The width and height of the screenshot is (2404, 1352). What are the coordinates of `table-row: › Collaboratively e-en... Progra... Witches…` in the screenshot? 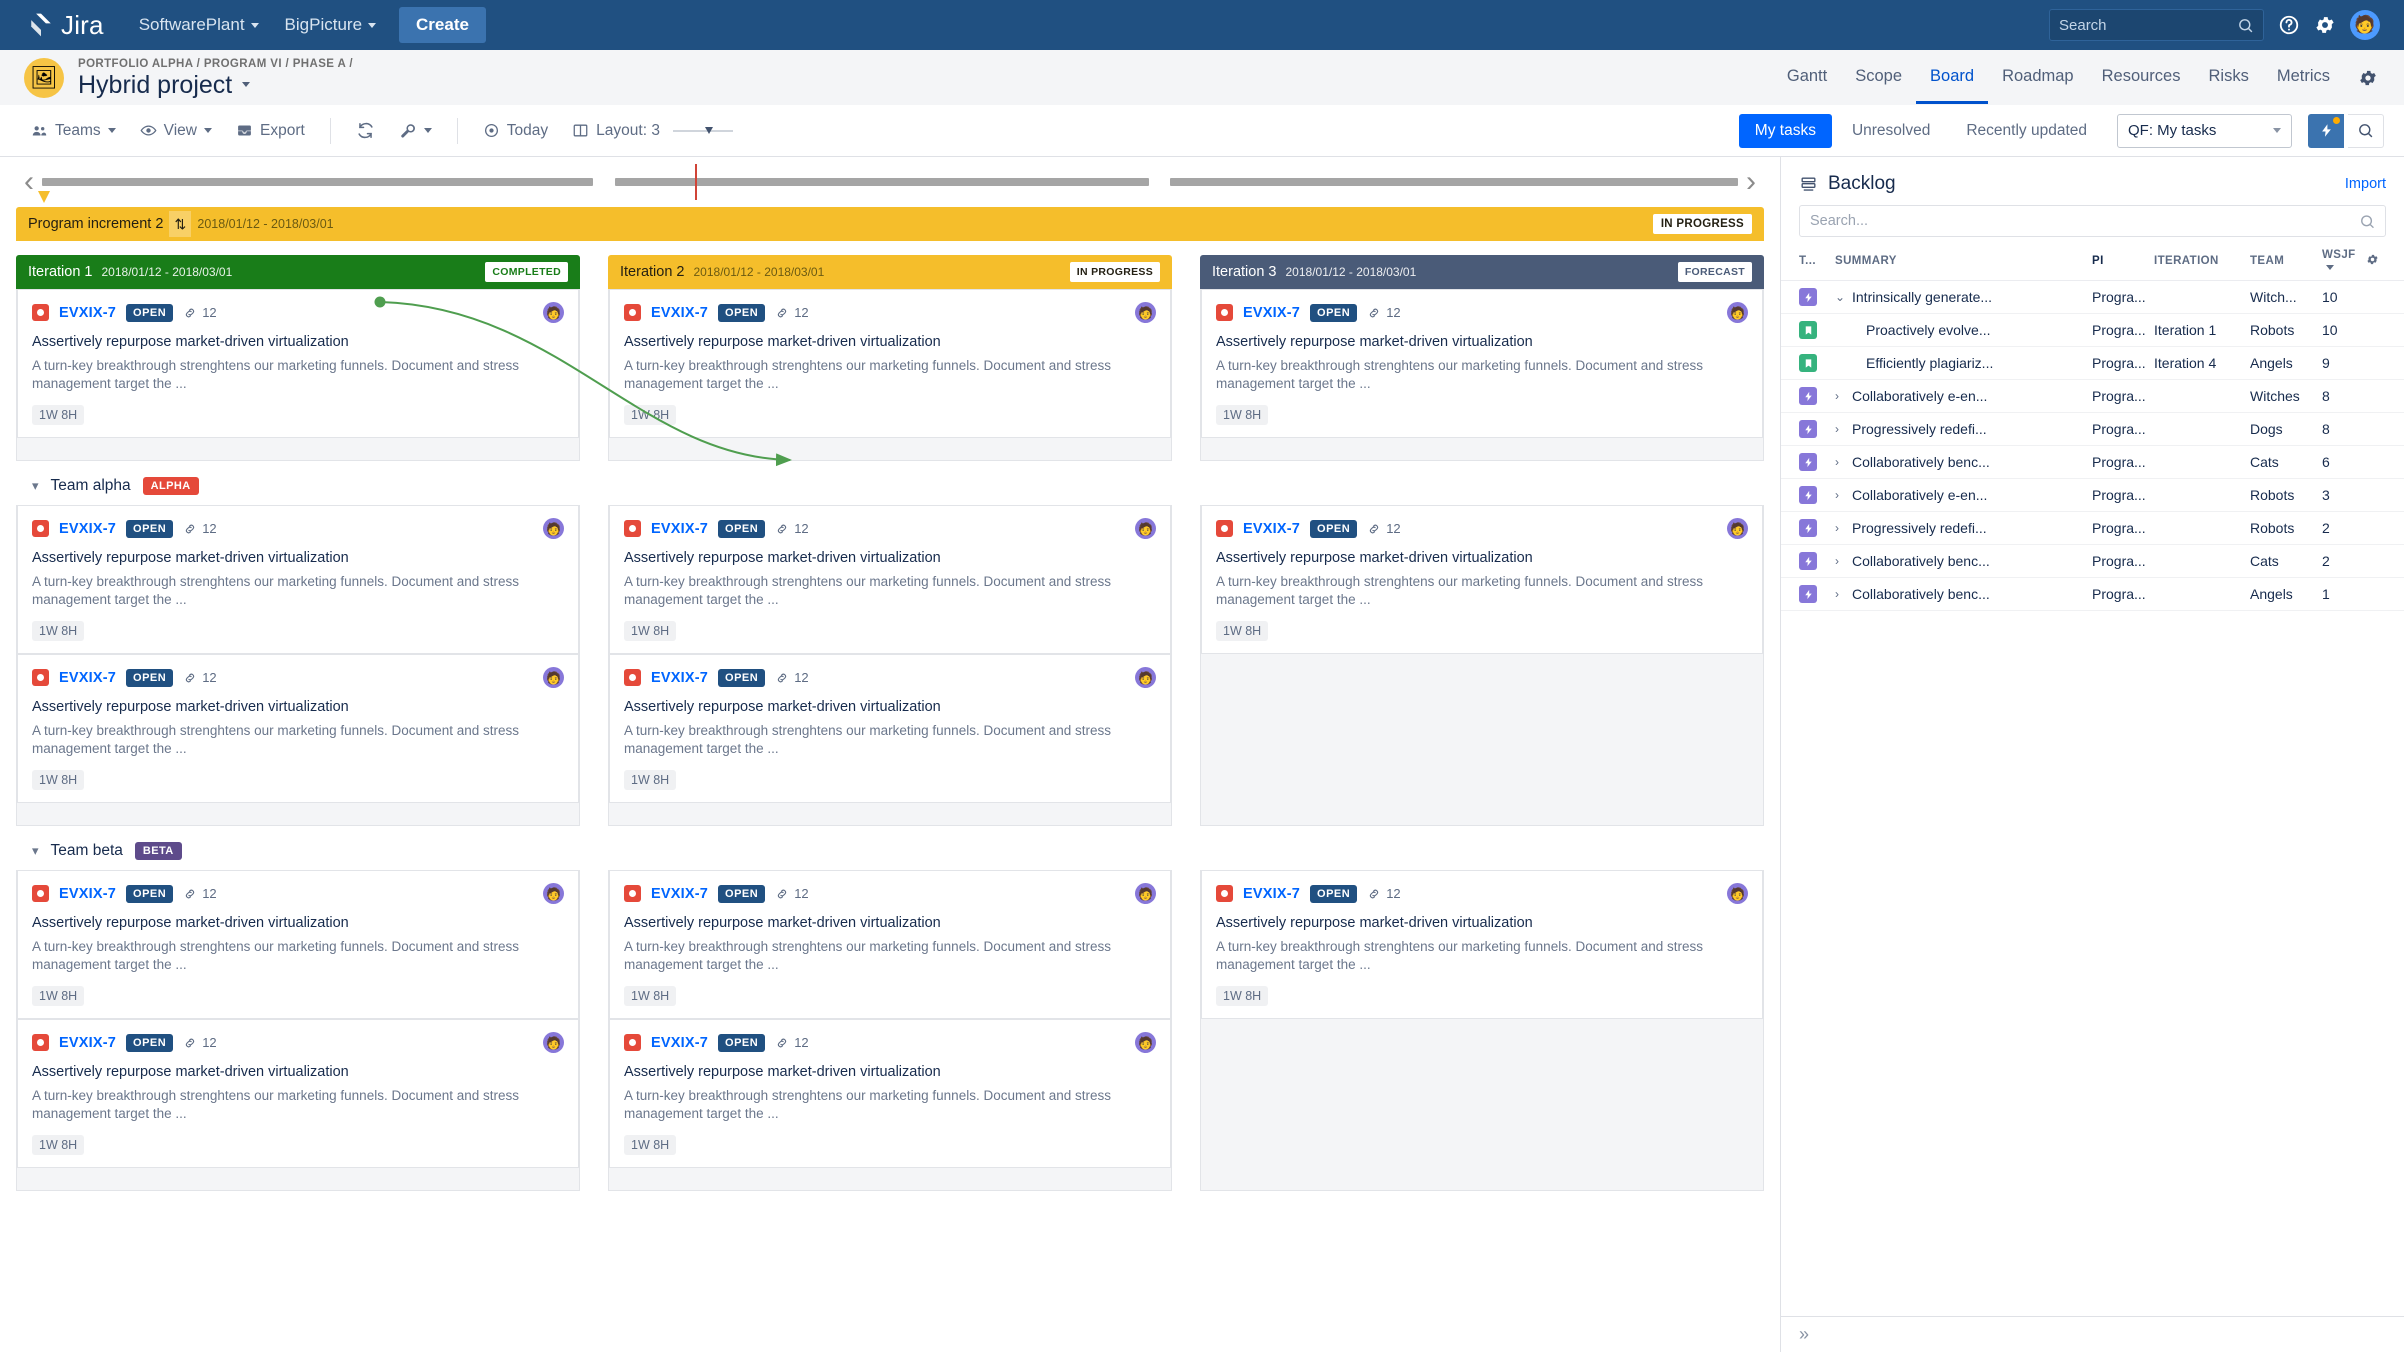 It's located at (2092, 396).